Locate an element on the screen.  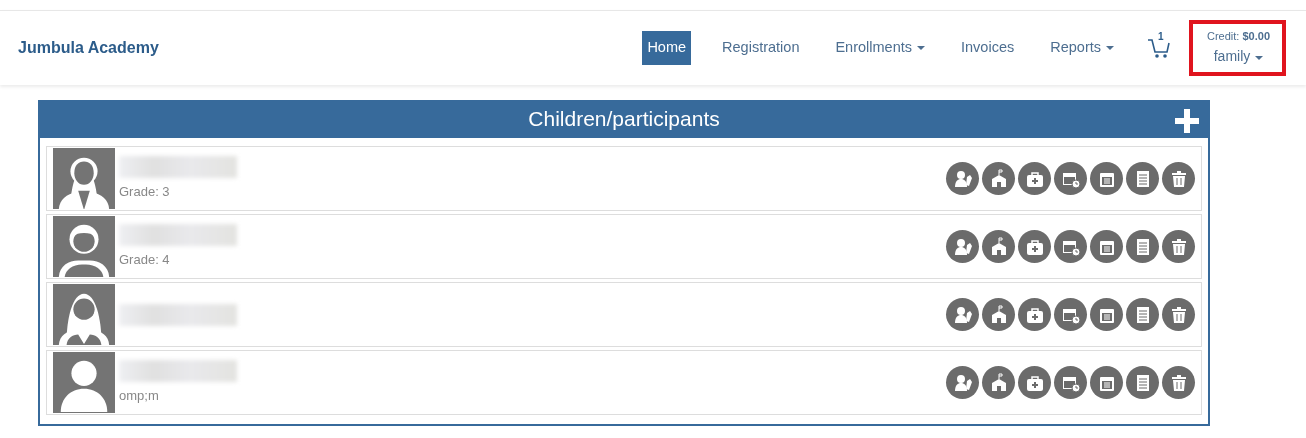
grade-text: omp;m is located at coordinates (139, 395).